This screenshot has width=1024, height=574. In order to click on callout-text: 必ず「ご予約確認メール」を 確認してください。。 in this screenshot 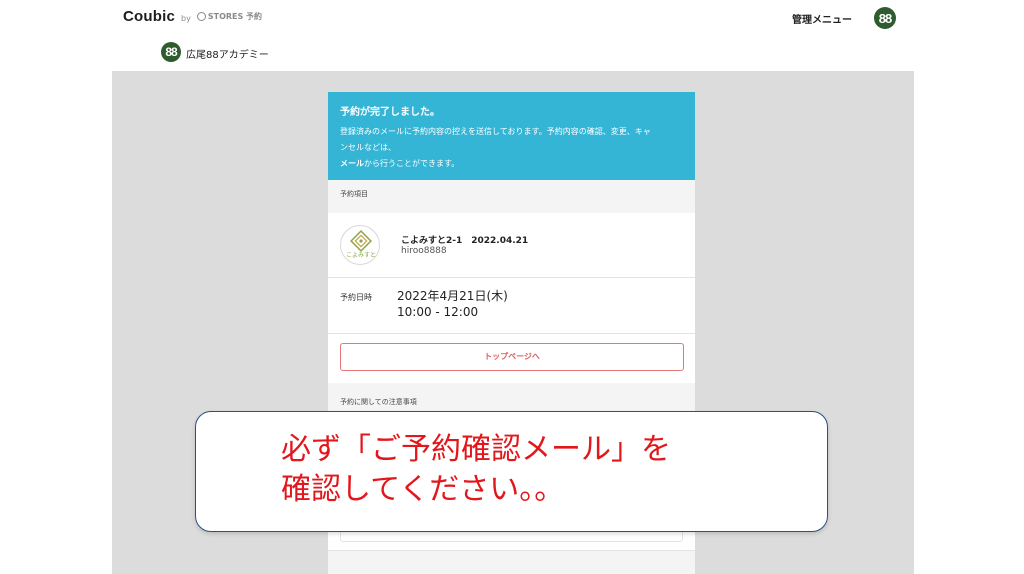, I will do `click(476, 469)`.